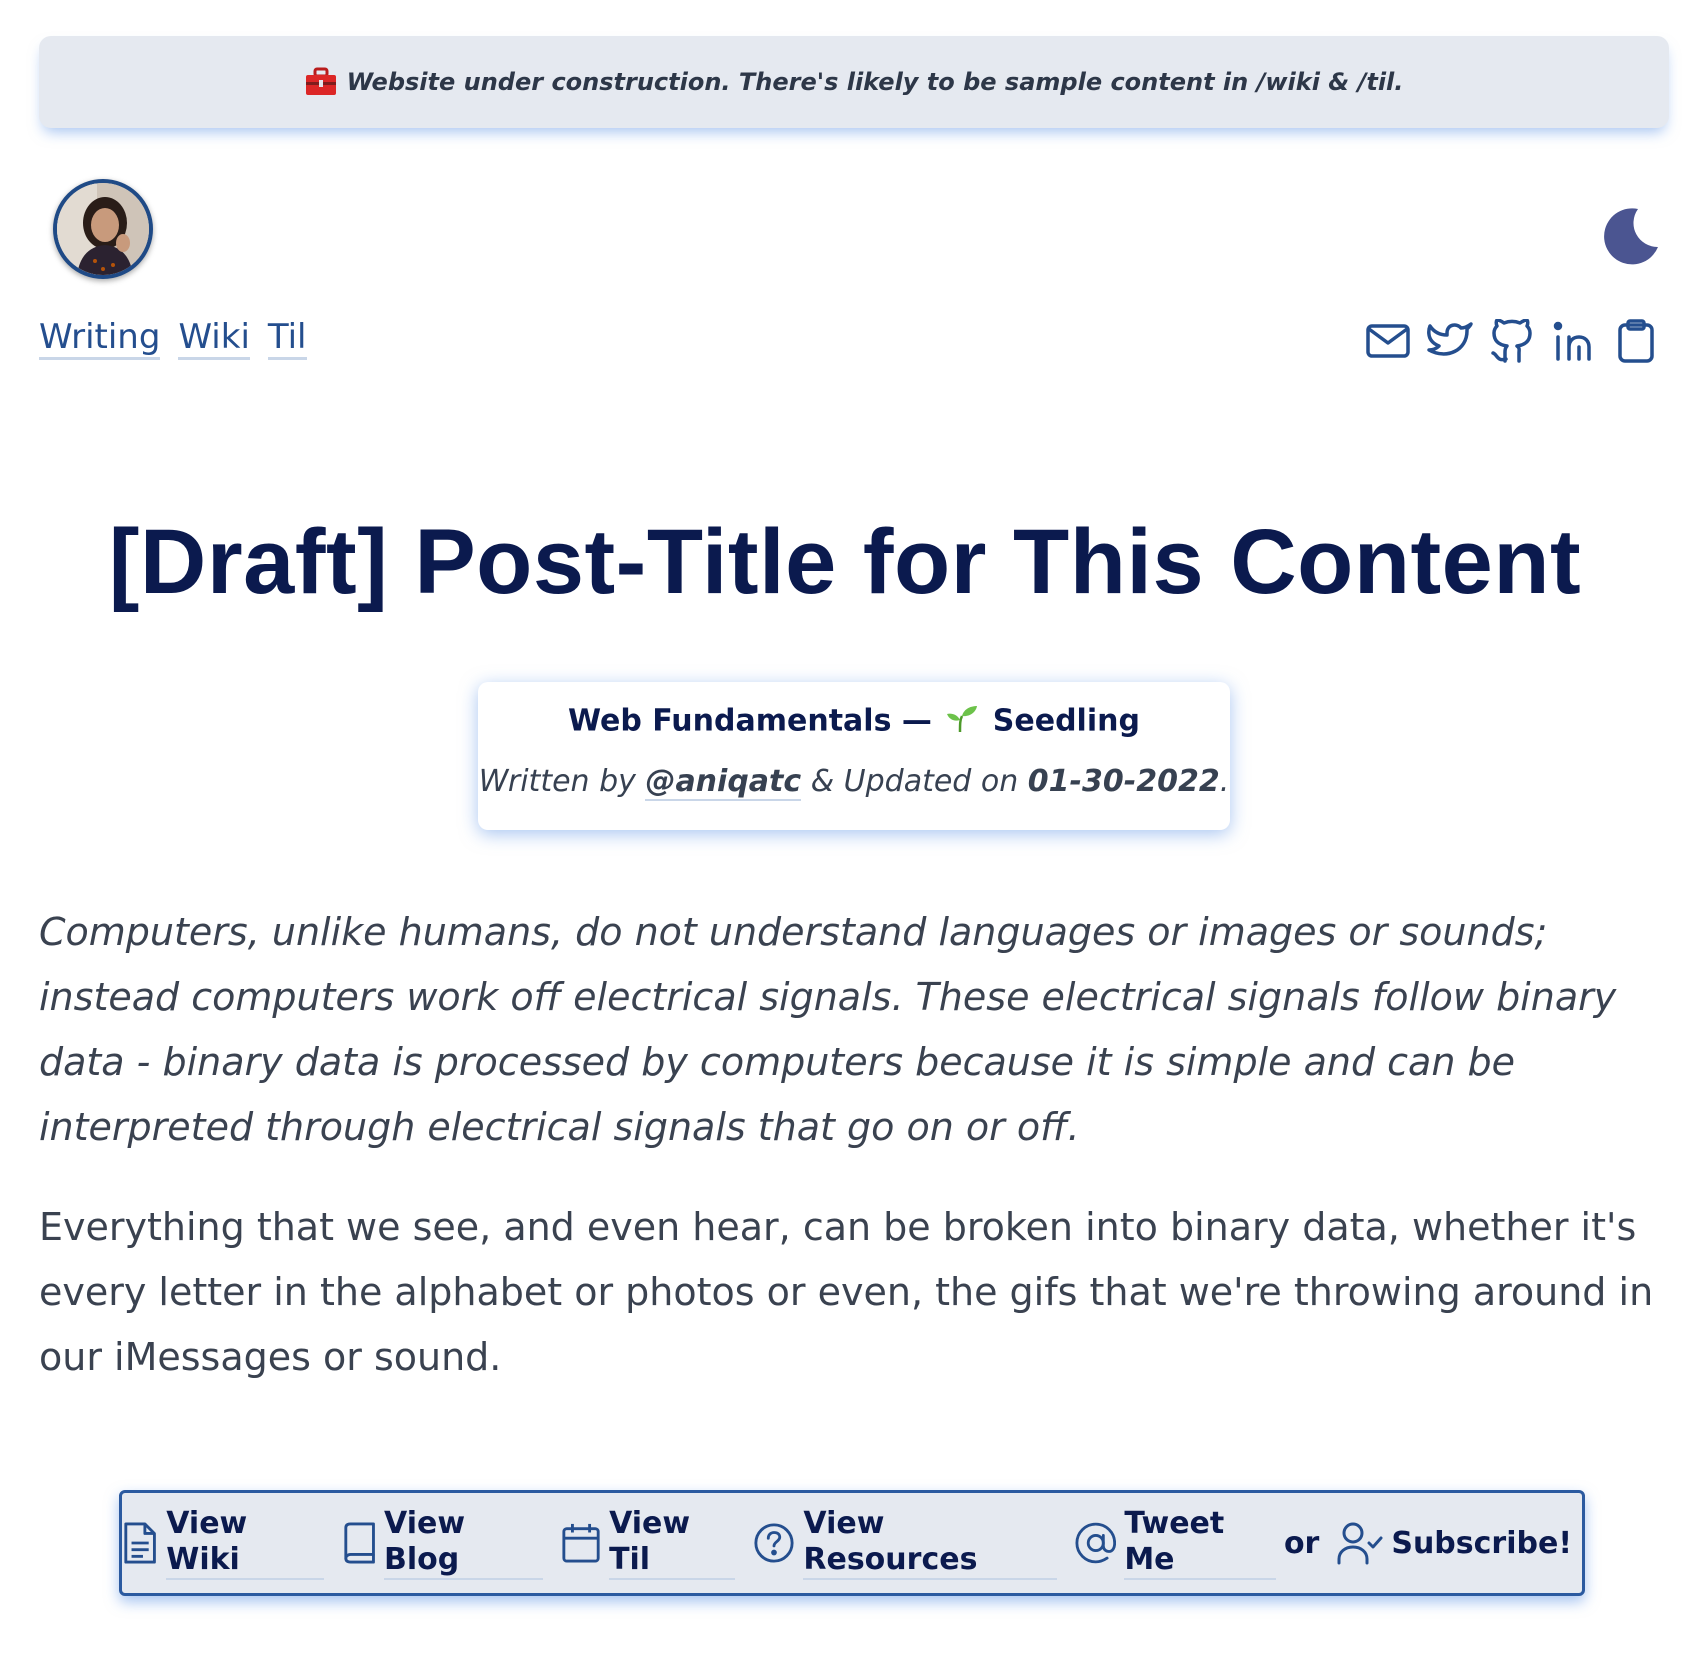 The image size is (1690, 1660). Describe the element at coordinates (245, 1543) in the screenshot. I see `view-wiki-label: View Wiki` at that location.